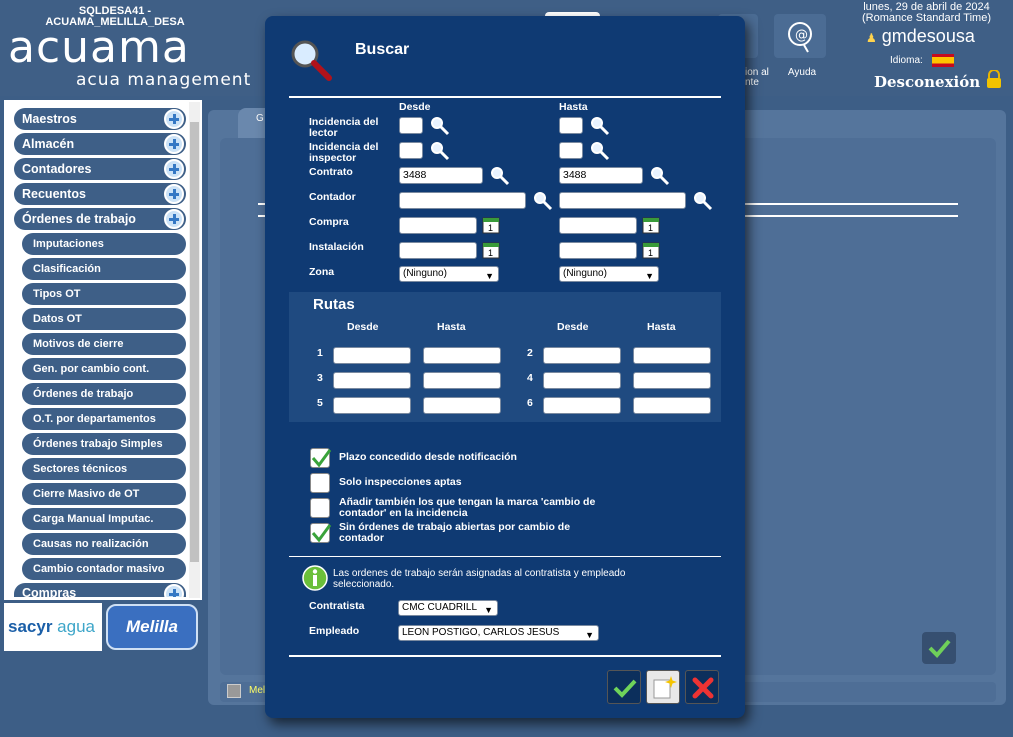 This screenshot has height=737, width=1013. What do you see at coordinates (939, 648) in the screenshot?
I see `background-ok-button` at bounding box center [939, 648].